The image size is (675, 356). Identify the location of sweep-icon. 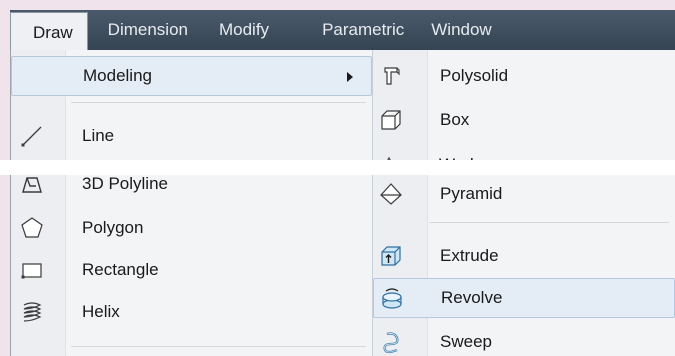
(391, 342).